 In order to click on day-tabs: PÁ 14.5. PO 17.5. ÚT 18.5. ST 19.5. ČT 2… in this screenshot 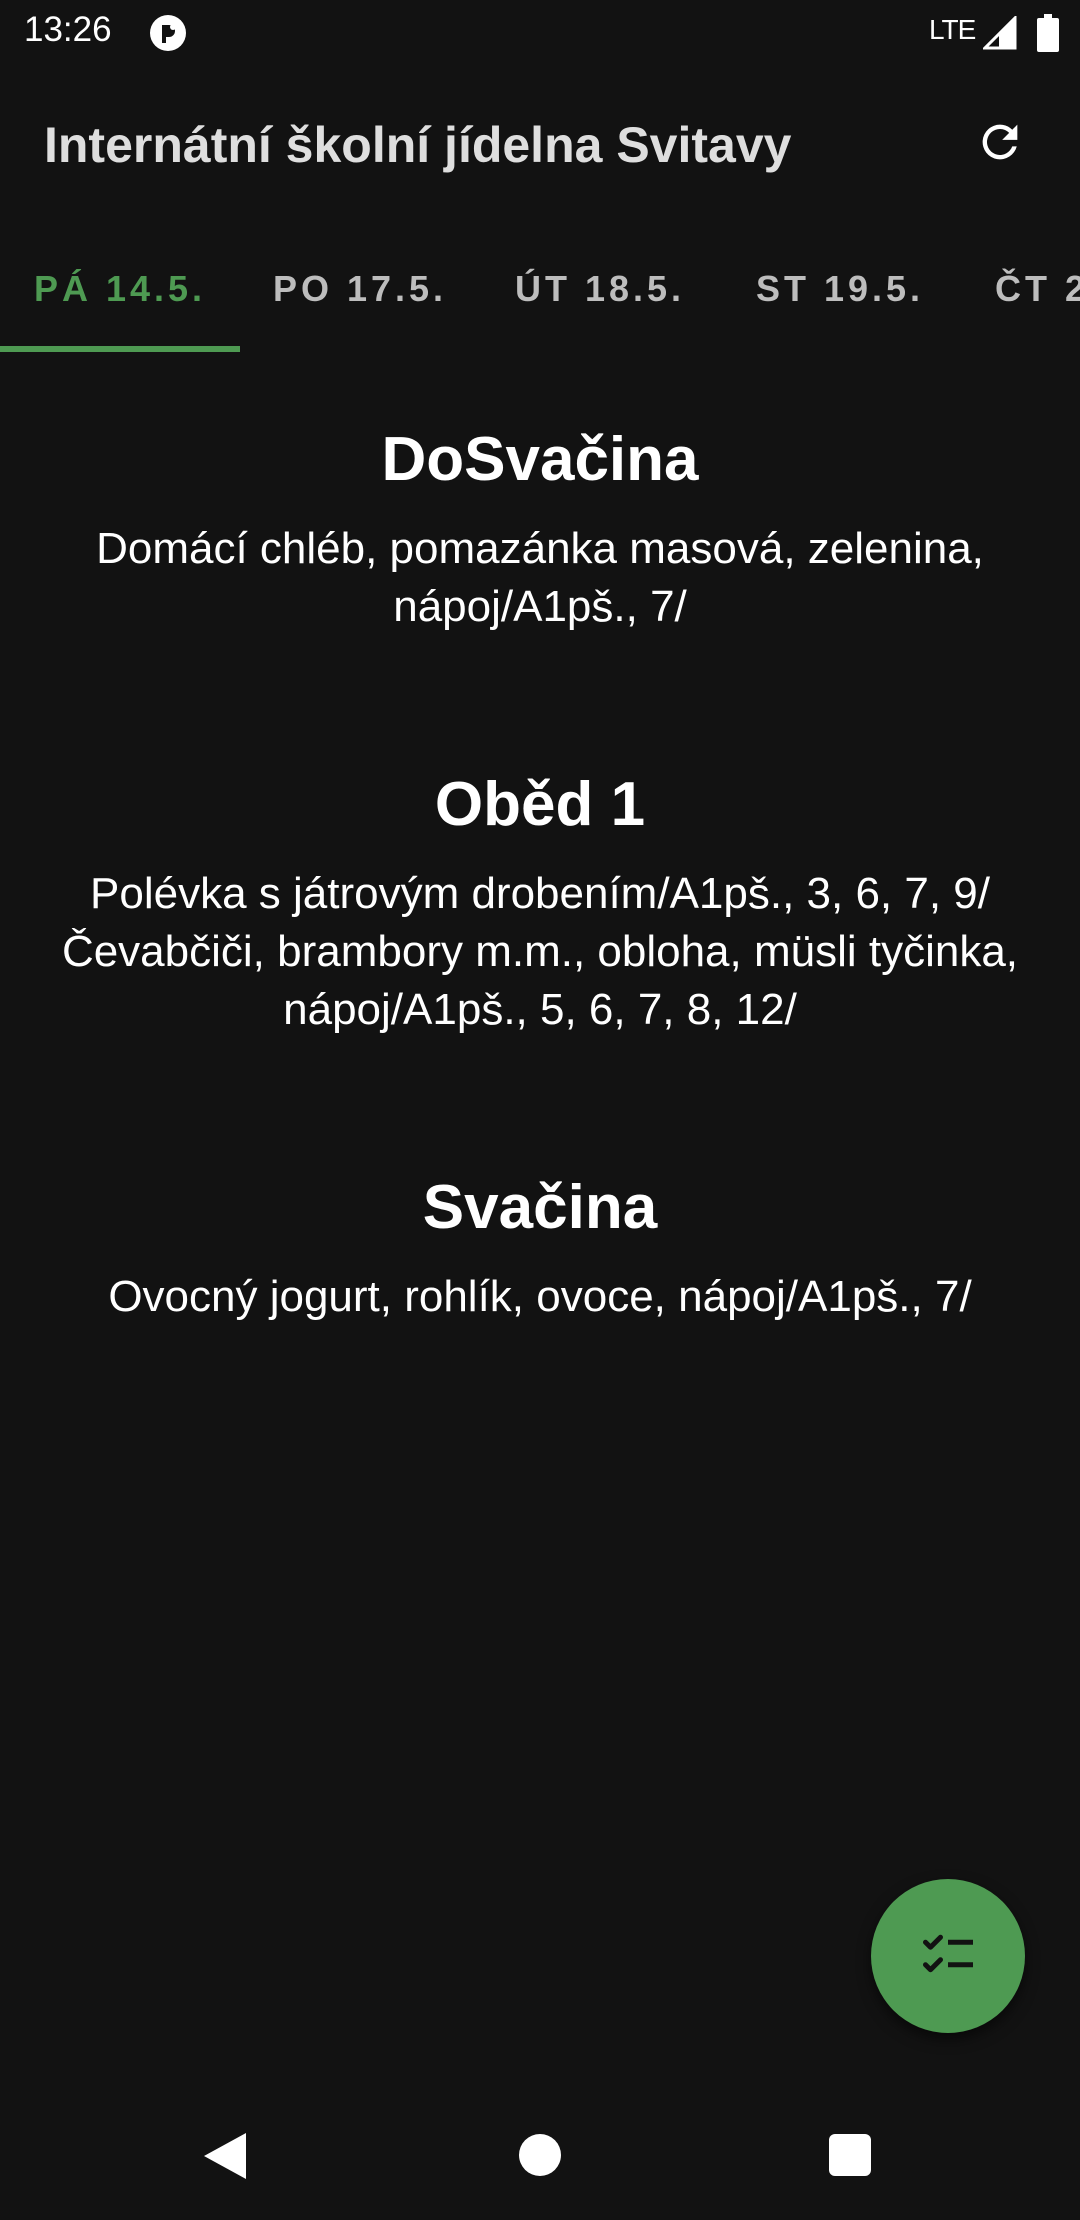, I will do `click(540, 289)`.